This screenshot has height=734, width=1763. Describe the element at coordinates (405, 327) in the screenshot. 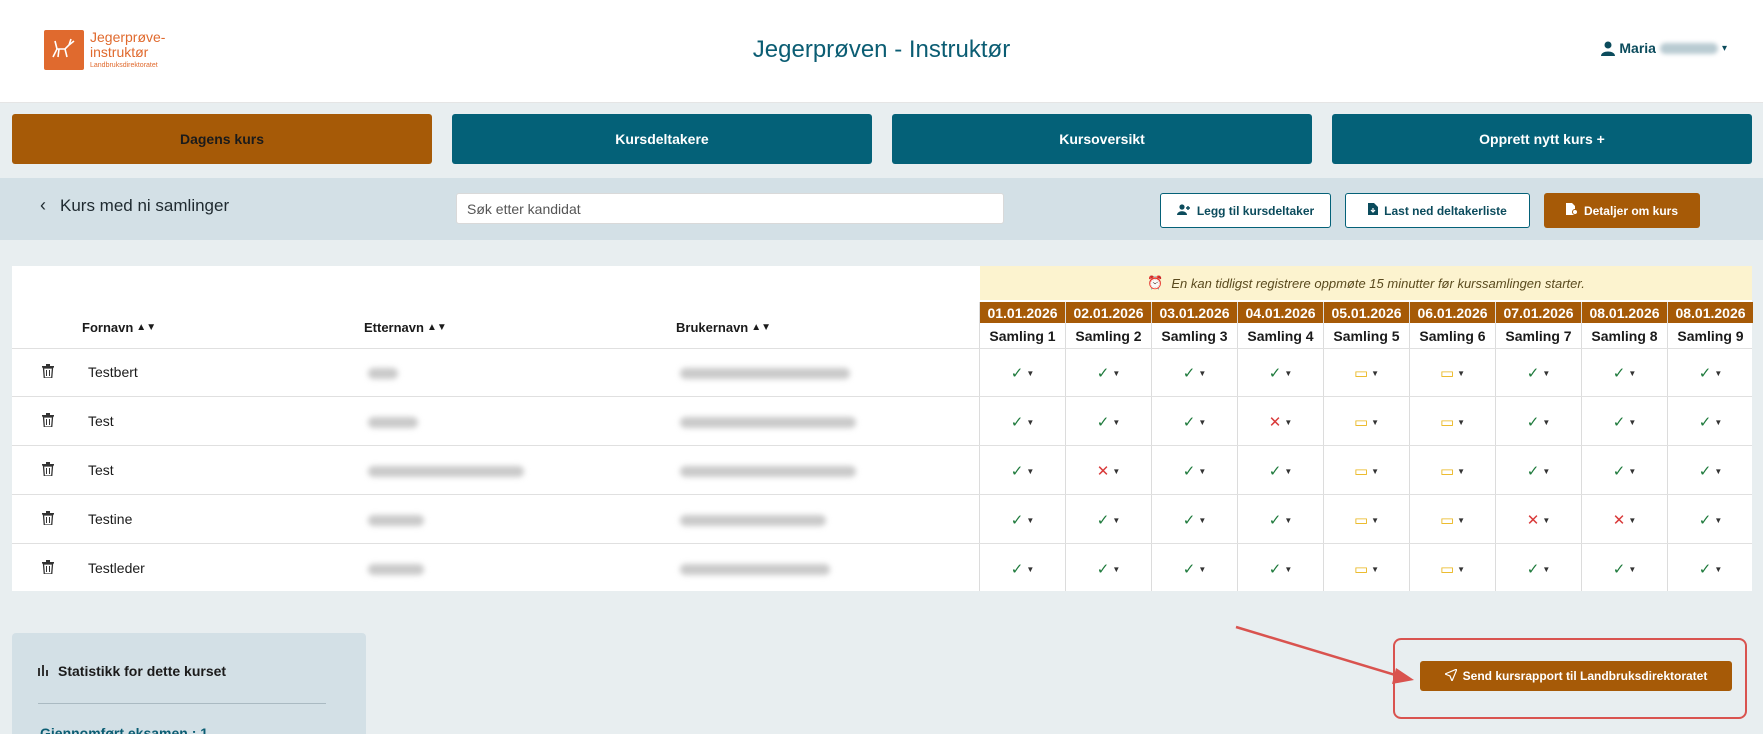

I see `sort-etternavn: Etternavn ▲▼` at that location.